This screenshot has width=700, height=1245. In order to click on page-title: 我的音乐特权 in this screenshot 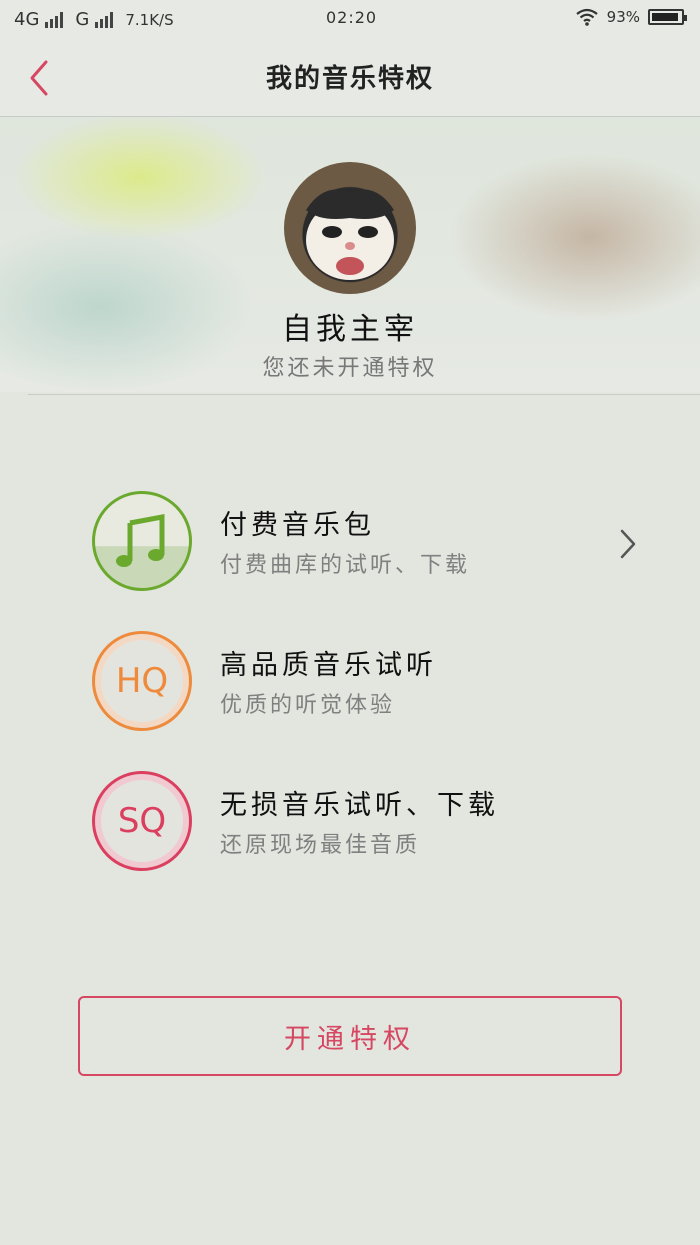, I will do `click(349, 79)`.